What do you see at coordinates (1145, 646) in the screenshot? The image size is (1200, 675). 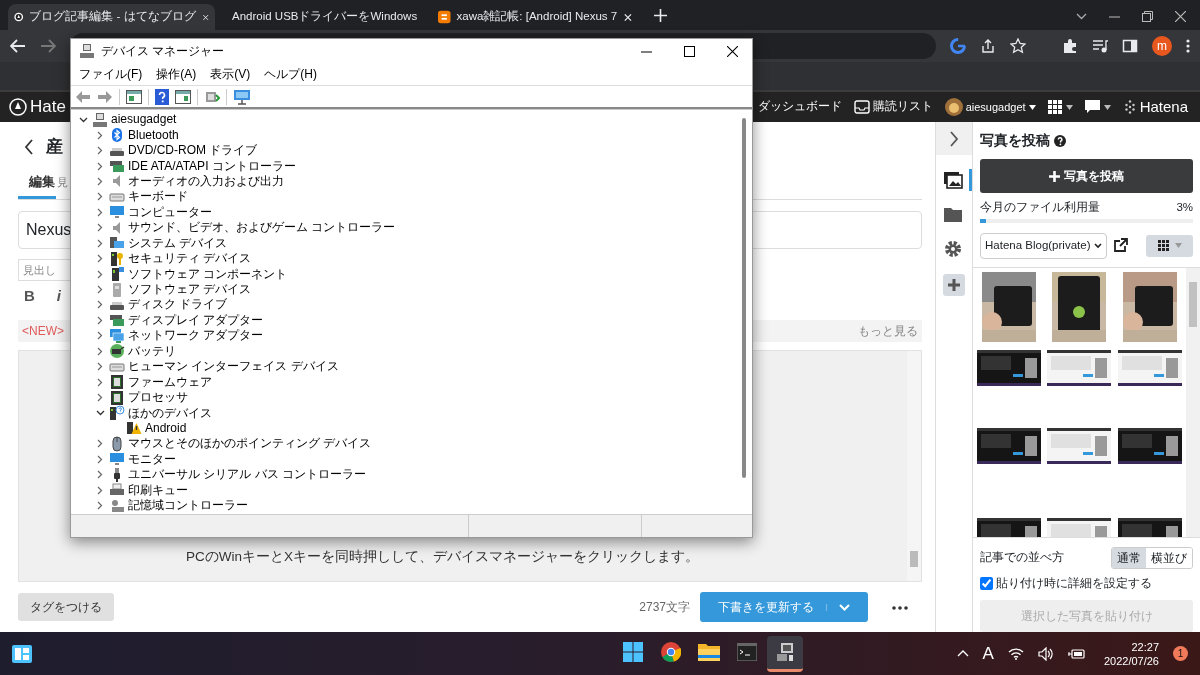 I see `clock-time: 22:27` at bounding box center [1145, 646].